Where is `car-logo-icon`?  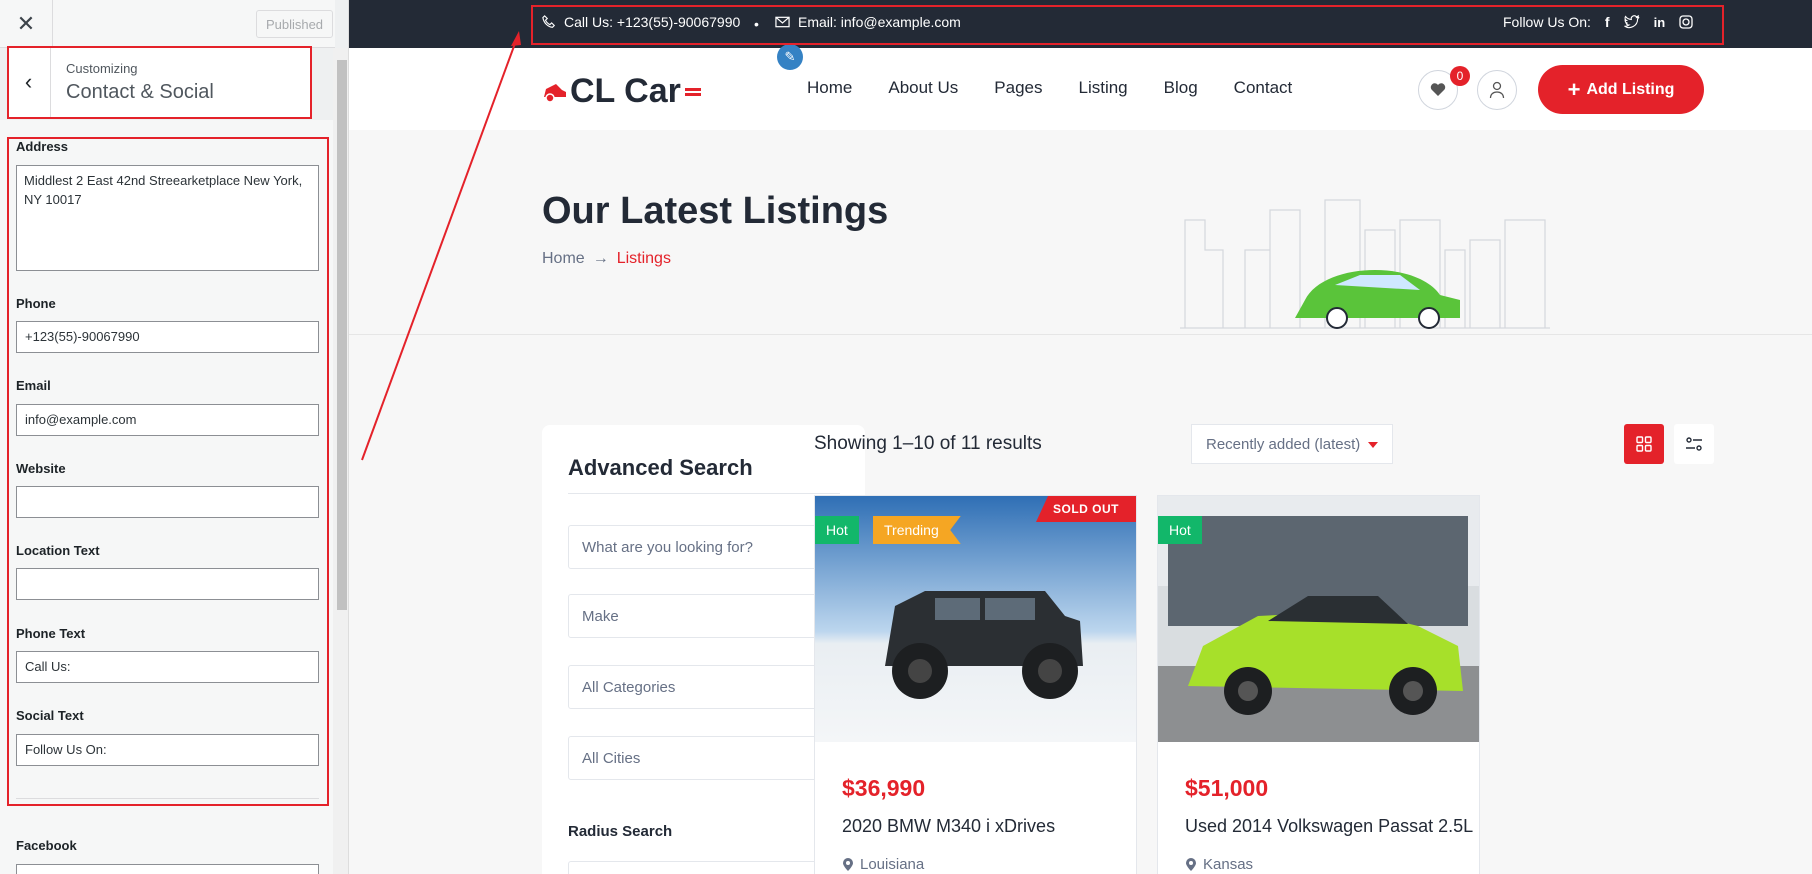
car-logo-icon is located at coordinates (555, 93).